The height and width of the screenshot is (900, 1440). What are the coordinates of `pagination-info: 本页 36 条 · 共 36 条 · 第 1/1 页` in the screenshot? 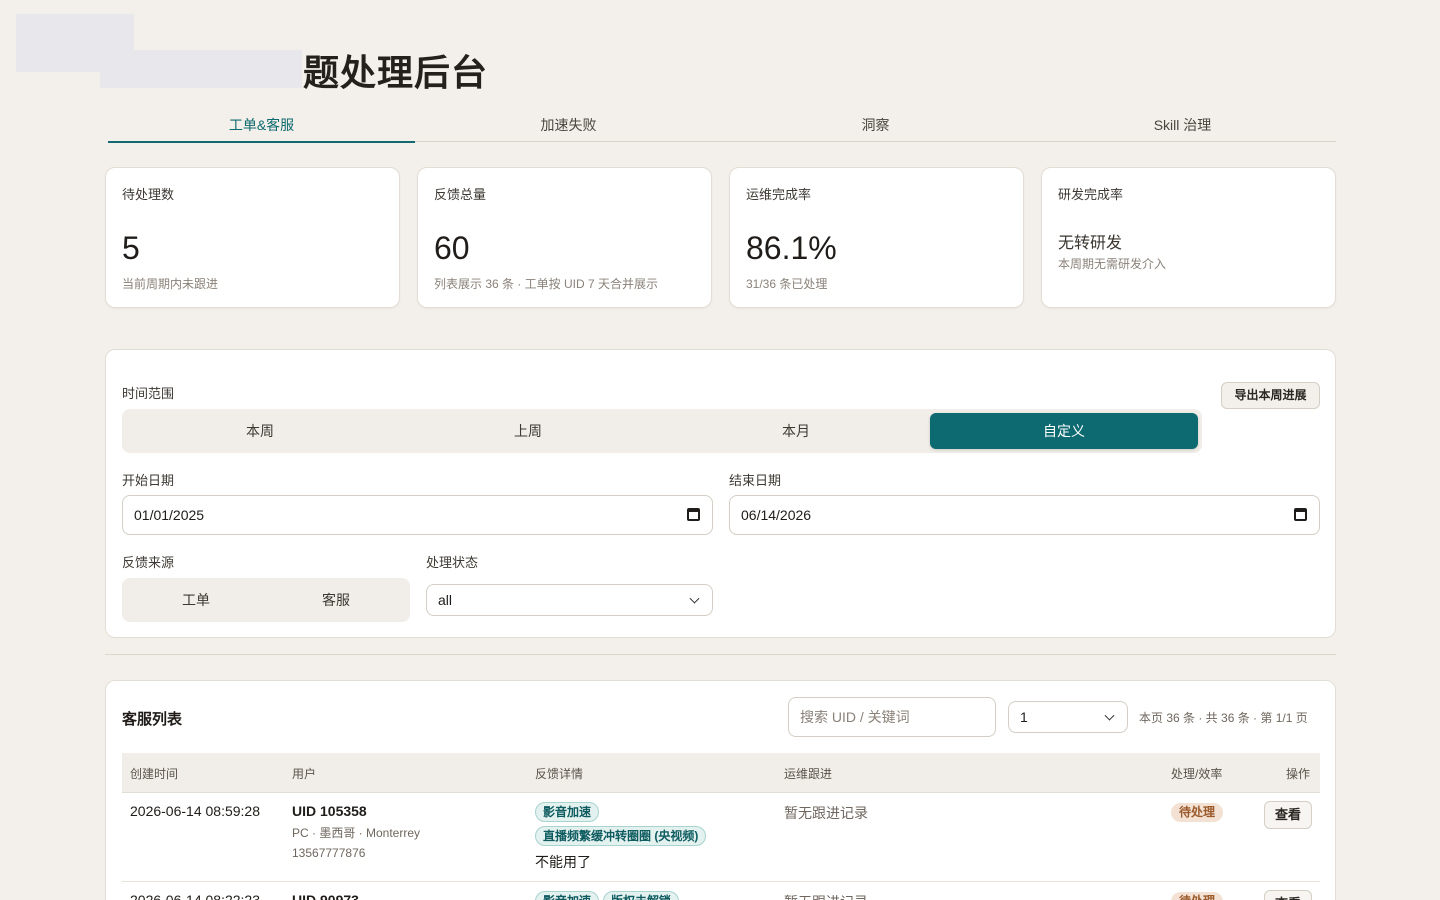 It's located at (1223, 718).